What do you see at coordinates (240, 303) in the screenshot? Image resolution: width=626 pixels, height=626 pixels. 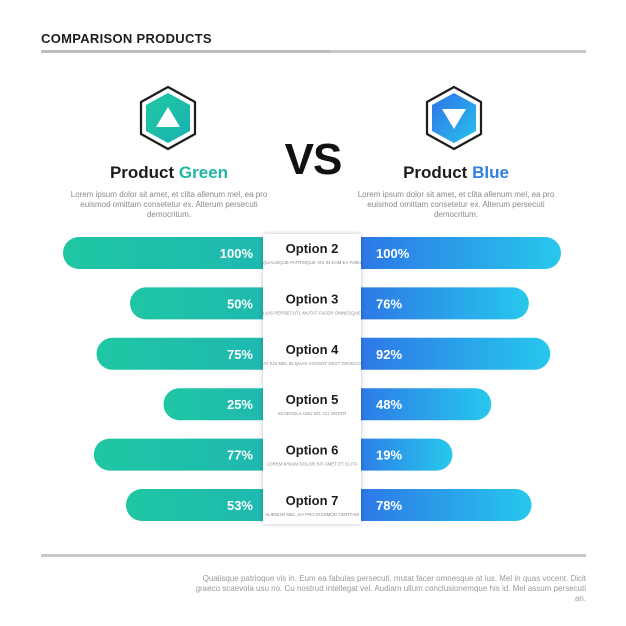 I see `green-value-label: 50%` at bounding box center [240, 303].